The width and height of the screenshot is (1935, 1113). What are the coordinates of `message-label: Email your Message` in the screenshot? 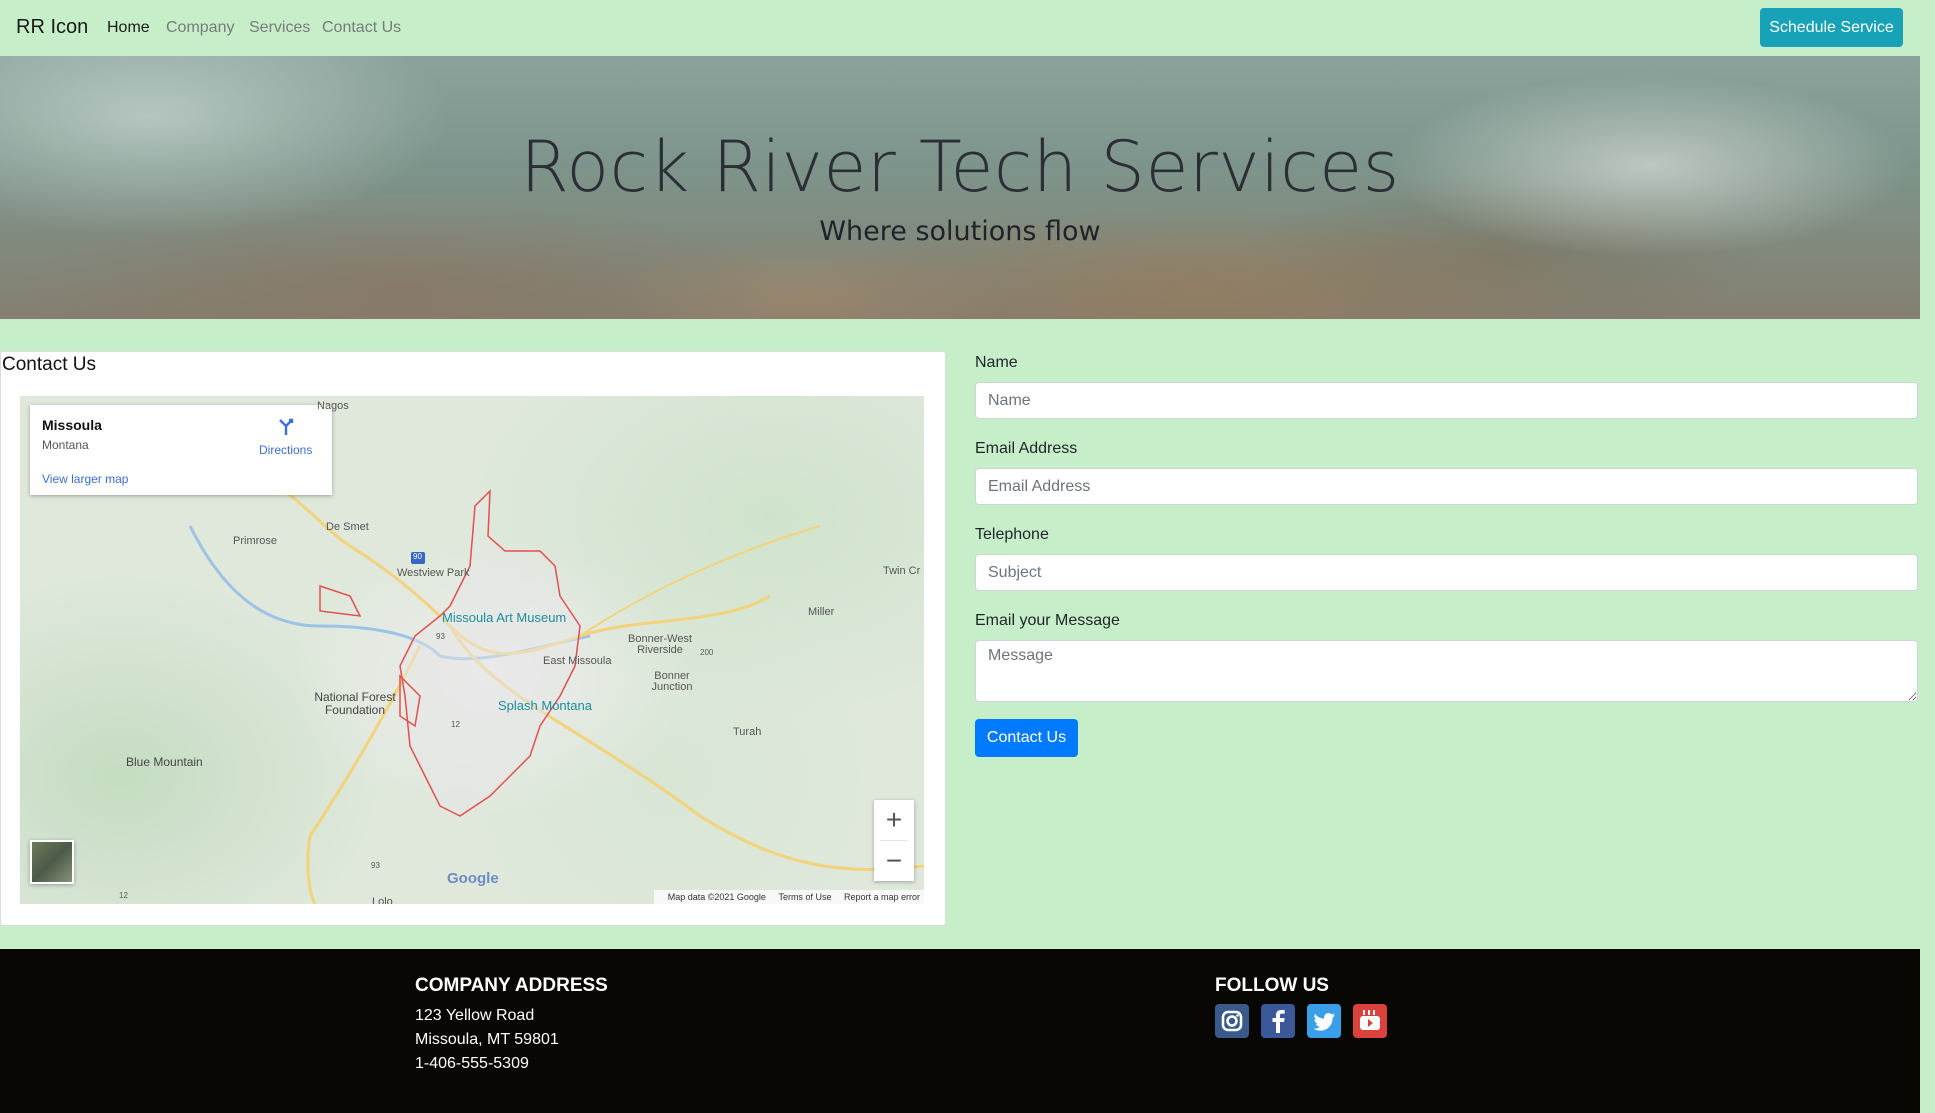 It's located at (1047, 620).